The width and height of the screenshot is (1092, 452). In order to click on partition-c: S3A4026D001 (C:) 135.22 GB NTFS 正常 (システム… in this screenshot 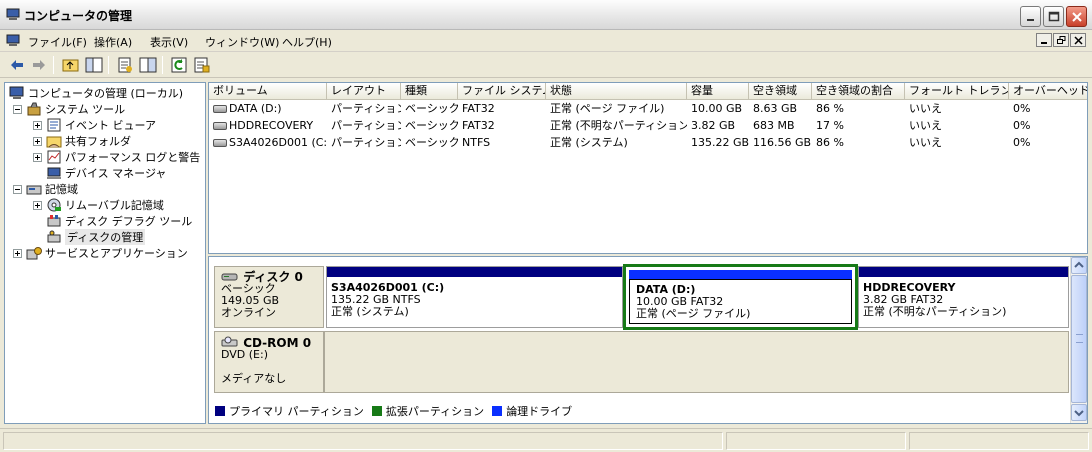, I will do `click(474, 297)`.